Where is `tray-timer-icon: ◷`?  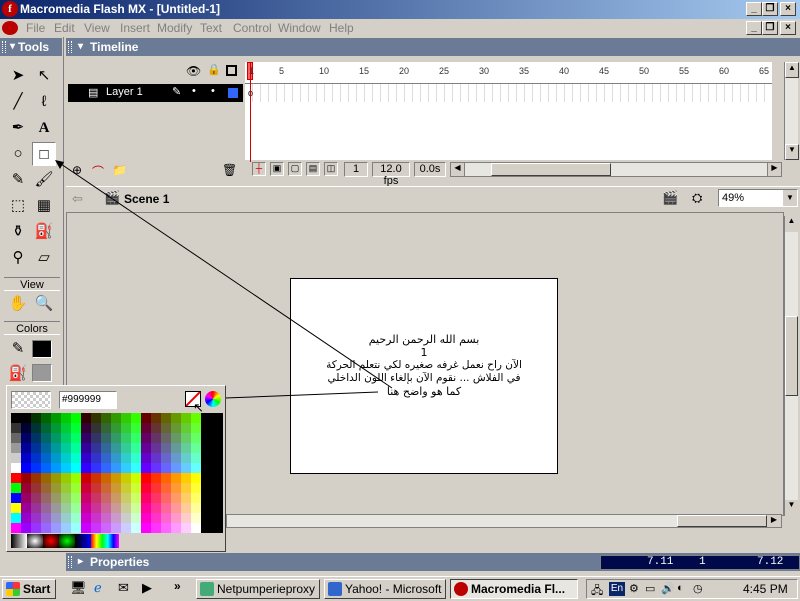 tray-timer-icon: ◷ is located at coordinates (698, 588).